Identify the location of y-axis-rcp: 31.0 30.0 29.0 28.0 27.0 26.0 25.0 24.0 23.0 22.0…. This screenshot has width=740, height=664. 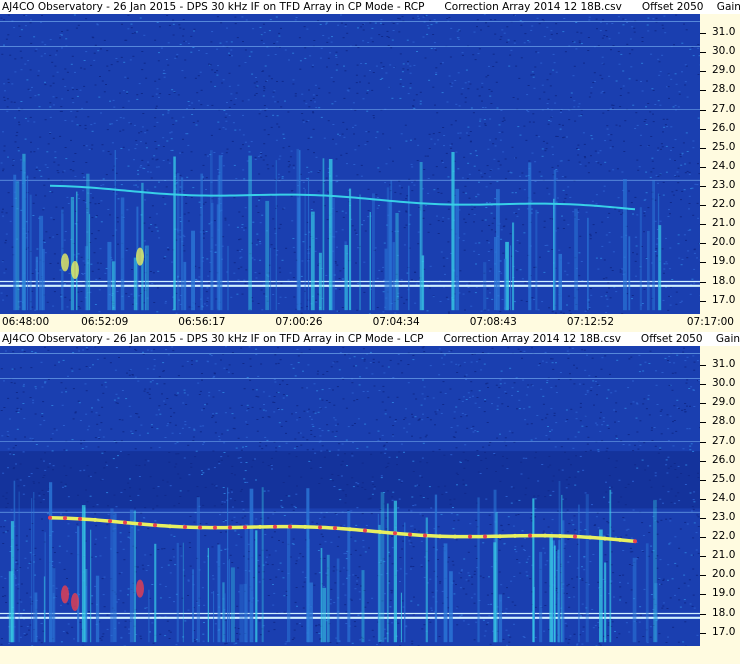
(720, 164).